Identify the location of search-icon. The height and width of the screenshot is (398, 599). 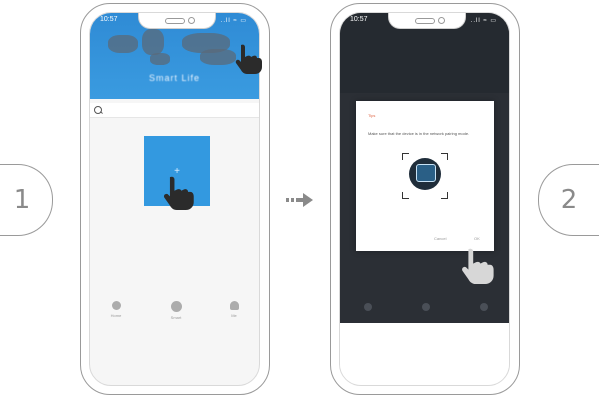
(98, 110).